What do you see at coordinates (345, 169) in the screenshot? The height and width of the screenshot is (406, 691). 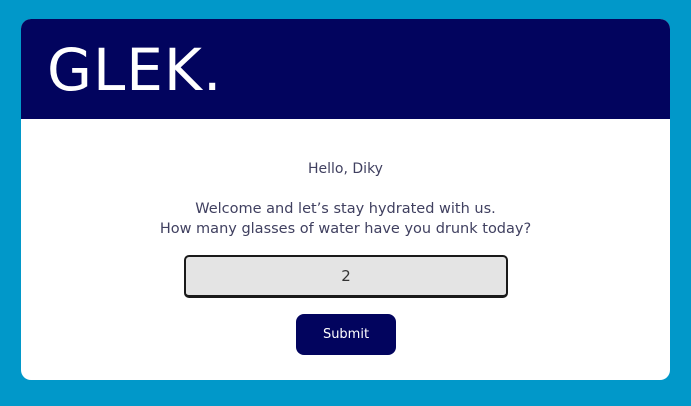 I see `greeting-text: Hello, Diky` at bounding box center [345, 169].